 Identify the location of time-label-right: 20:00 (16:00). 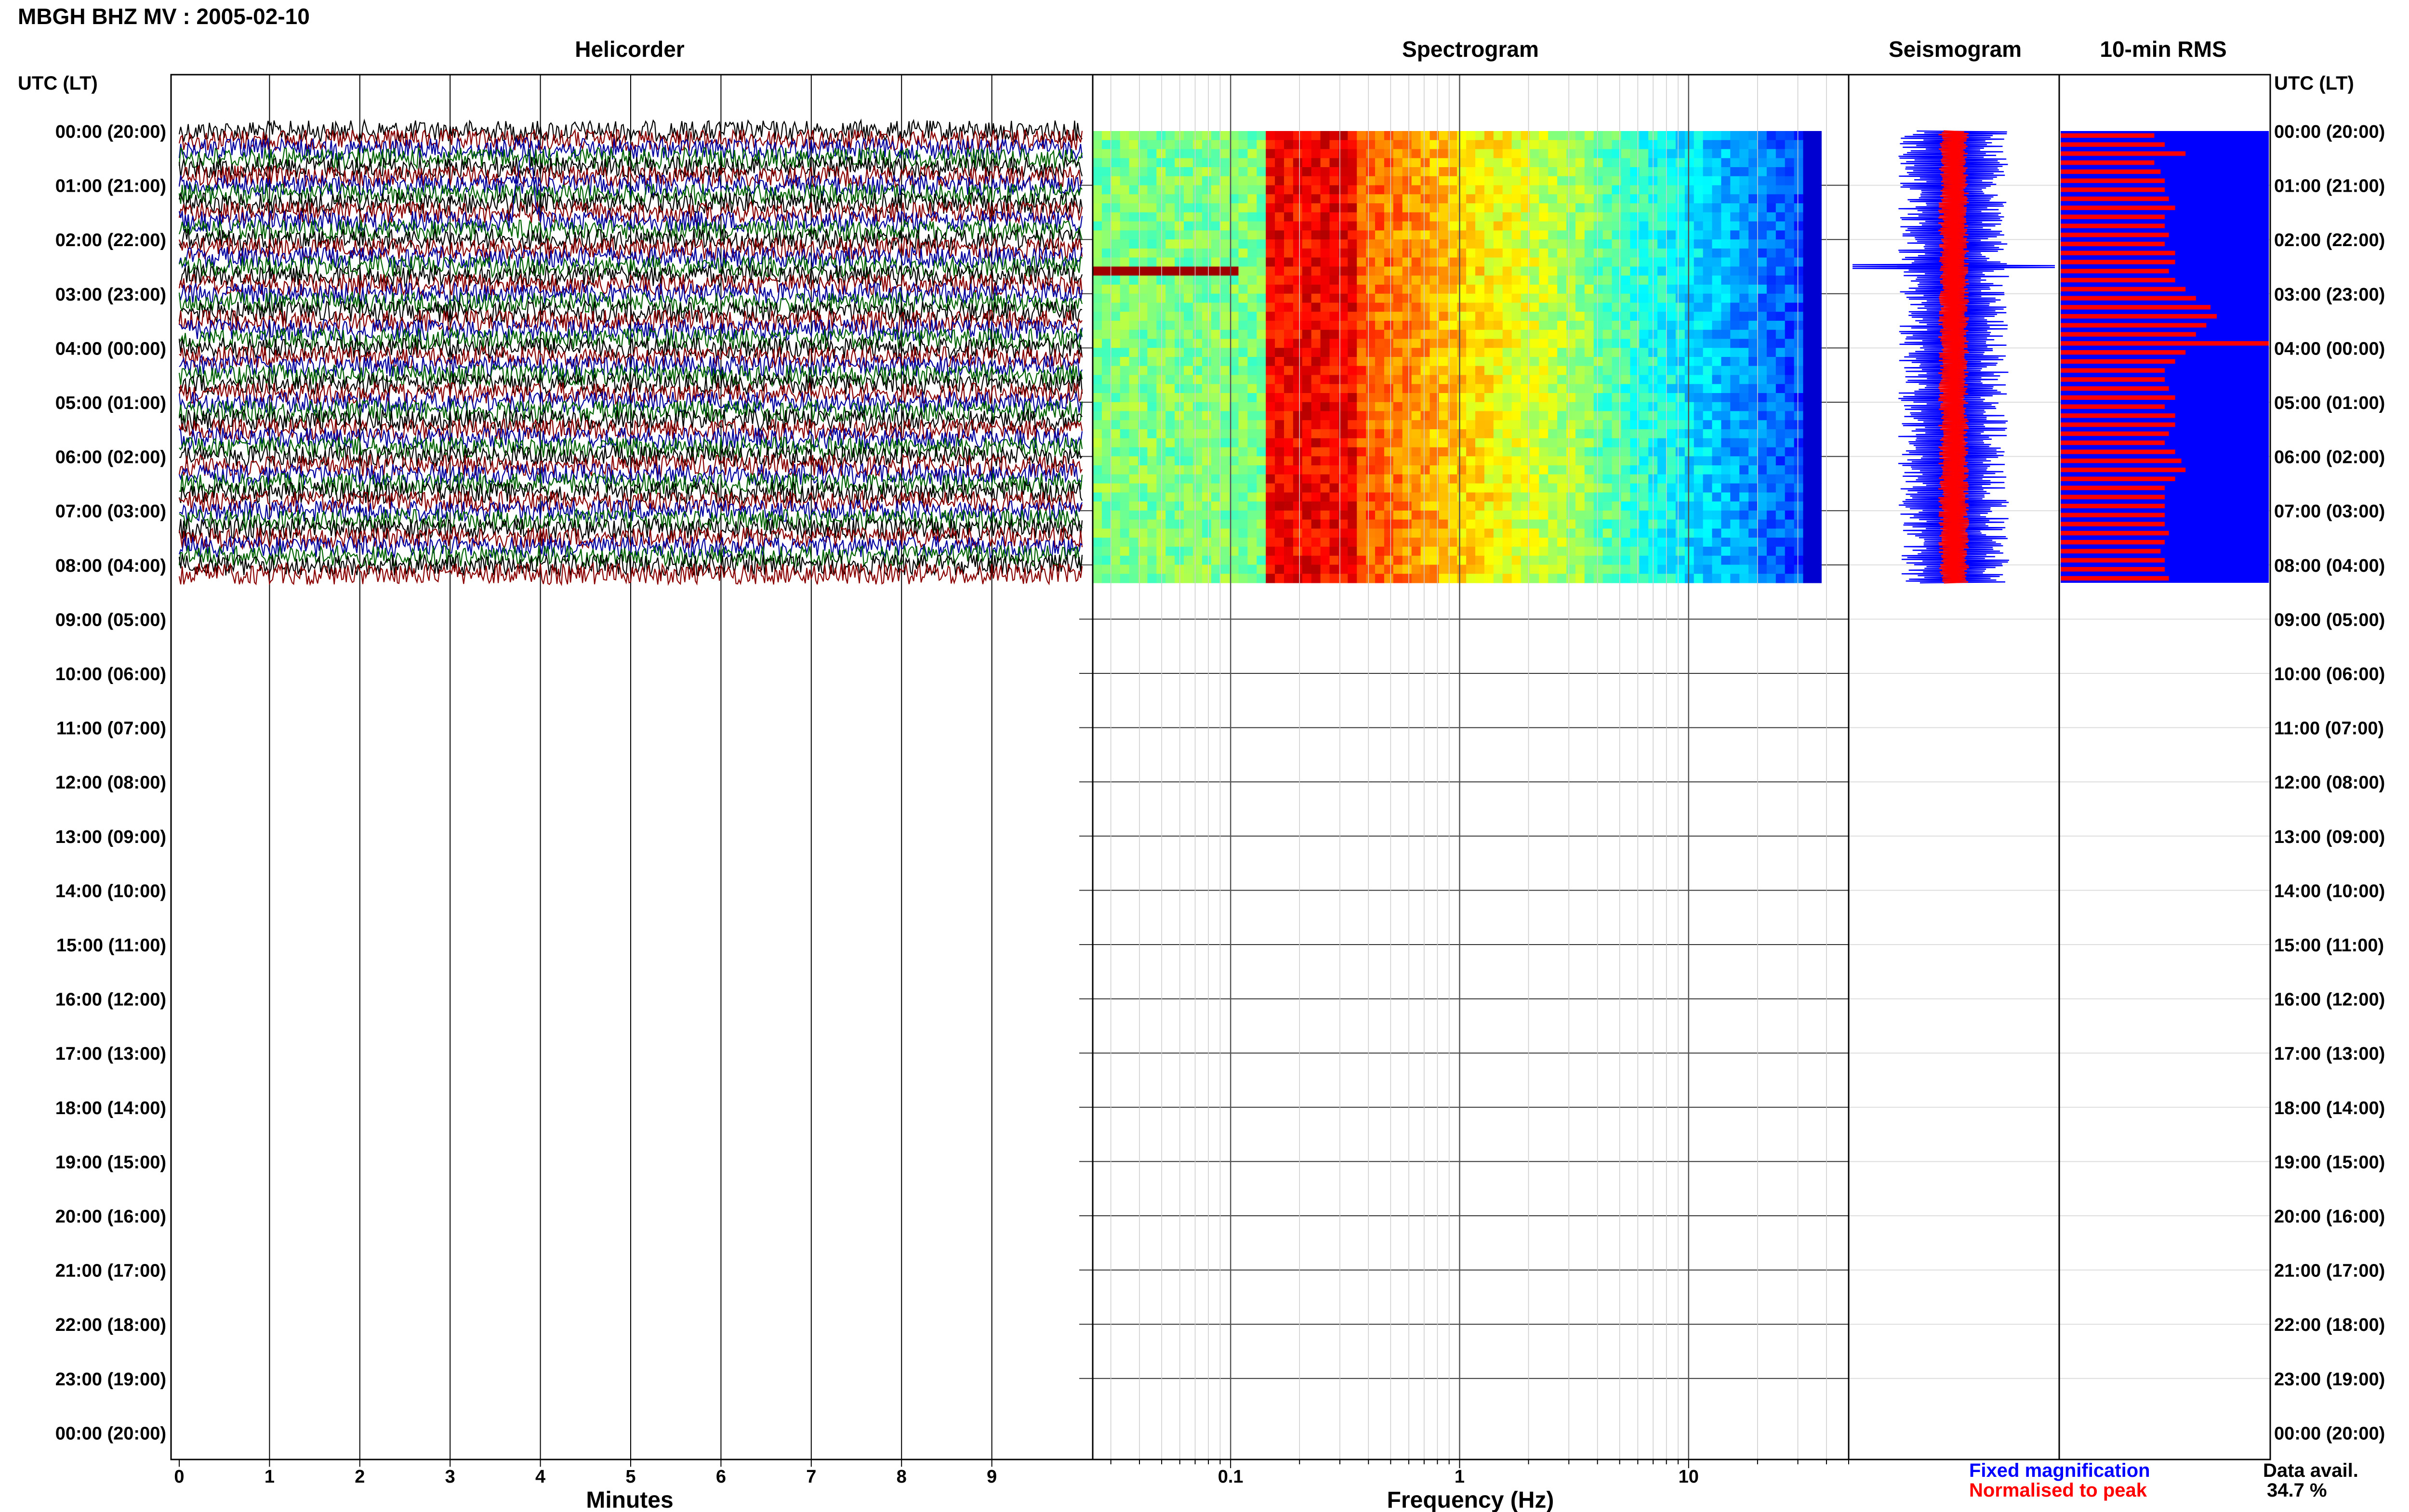
(2329, 1217).